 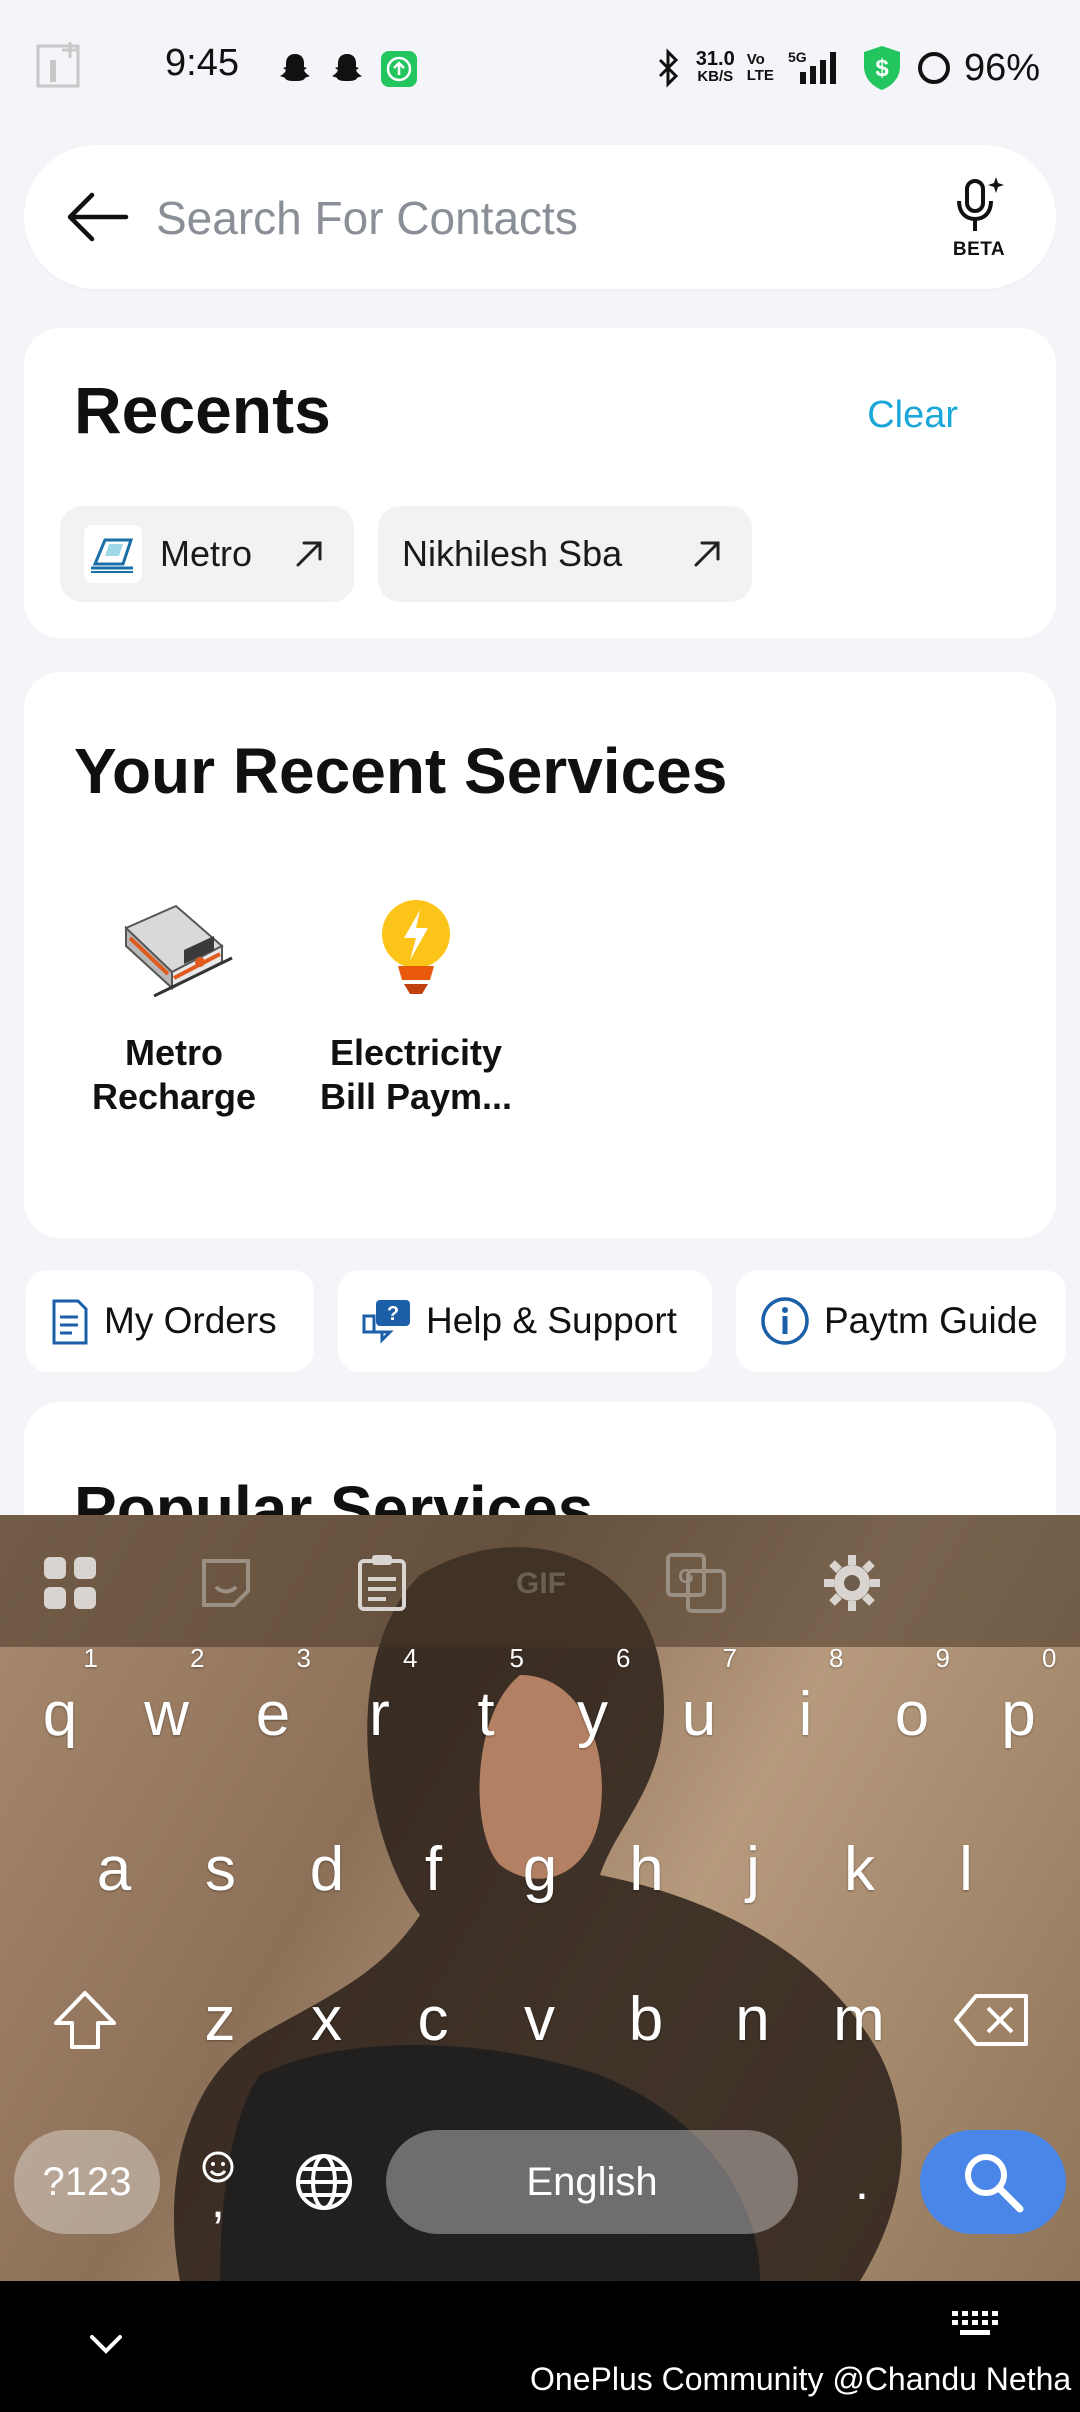 I want to click on chip-label: Metro, so click(x=206, y=553).